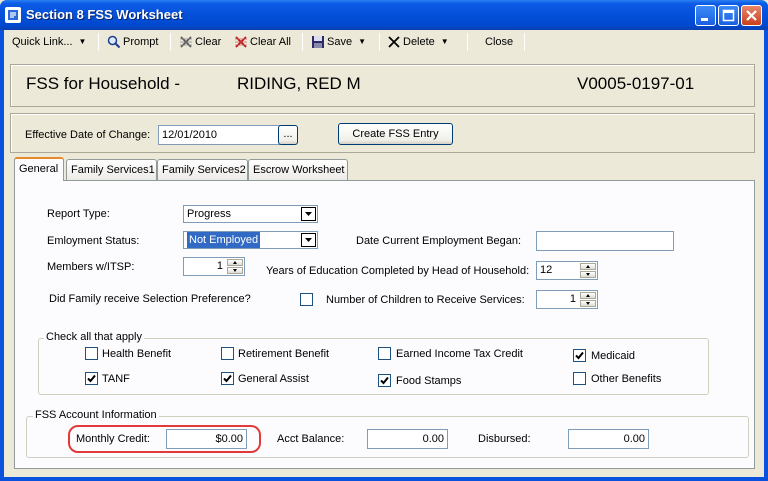 This screenshot has width=768, height=481. I want to click on children-services-spinner: 1, so click(567, 299).